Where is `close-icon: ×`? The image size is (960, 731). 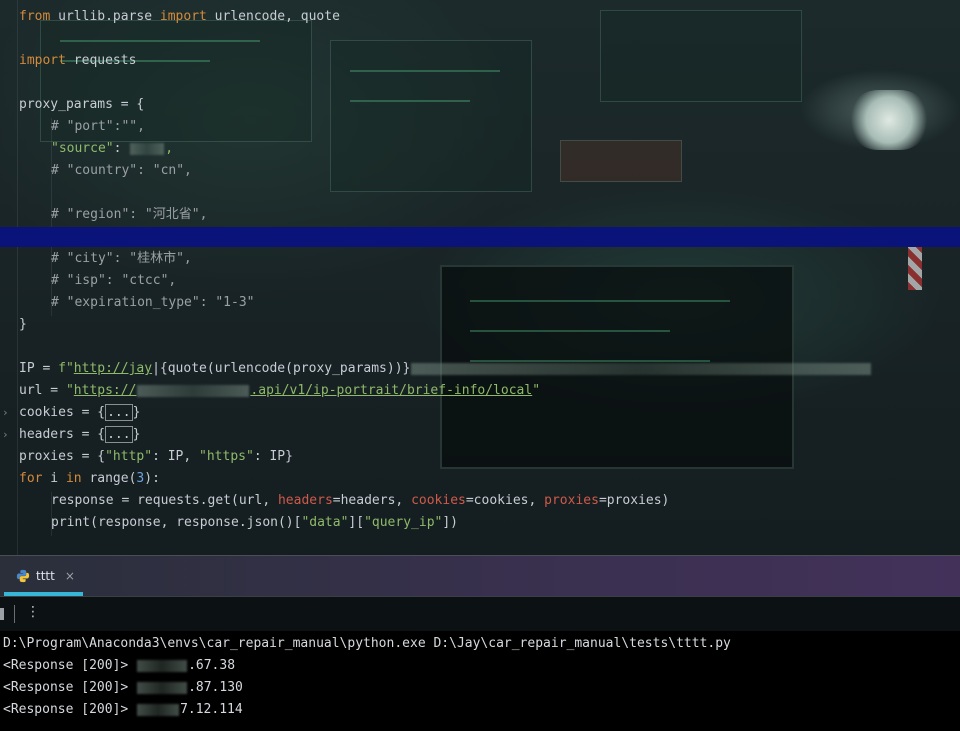
close-icon: × is located at coordinates (70, 576).